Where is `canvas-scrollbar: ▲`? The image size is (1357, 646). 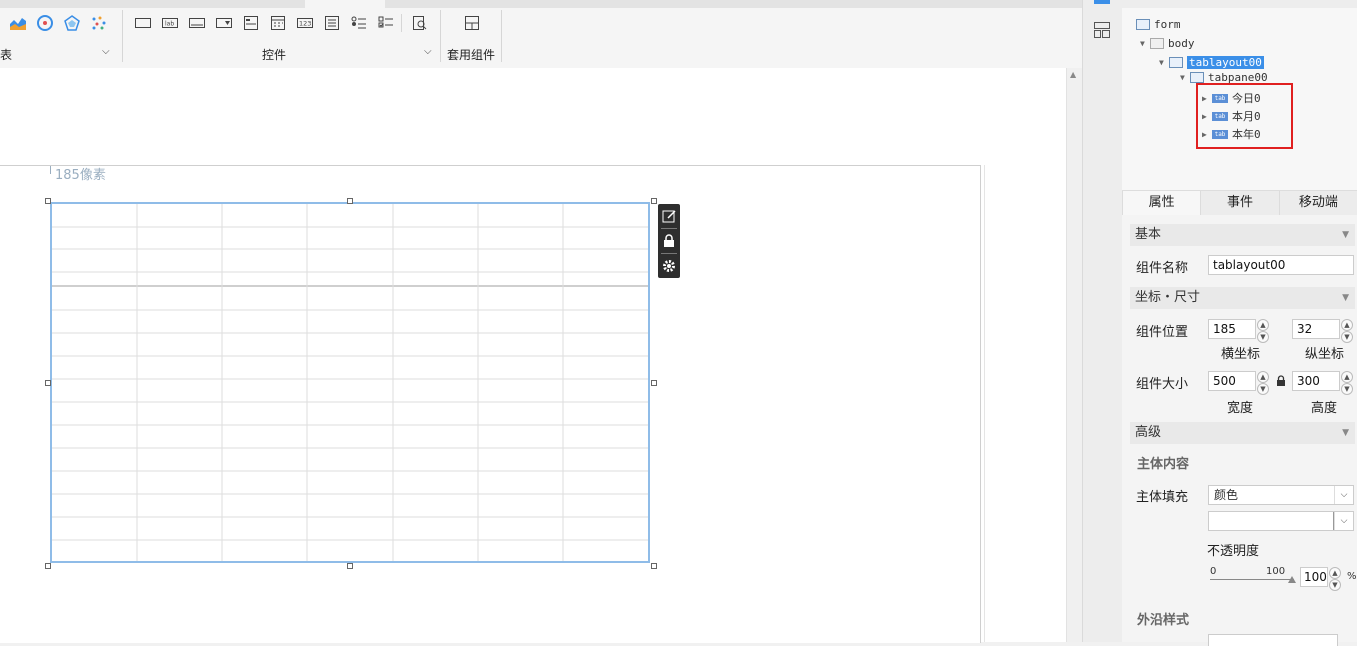
canvas-scrollbar: ▲ is located at coordinates (1074, 355).